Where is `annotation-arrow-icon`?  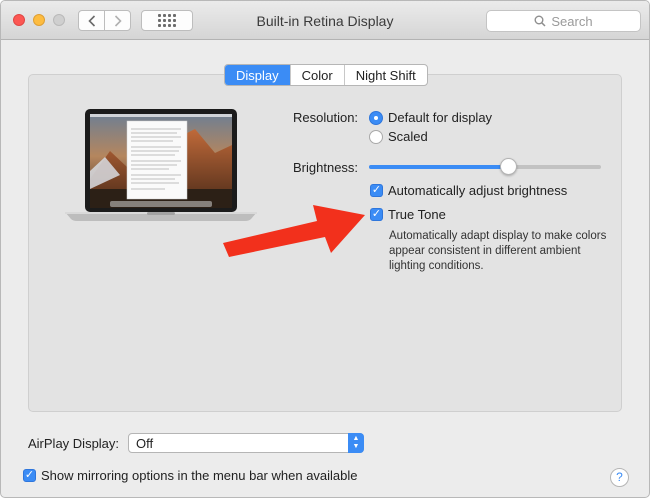
annotation-arrow-icon is located at coordinates (294, 231).